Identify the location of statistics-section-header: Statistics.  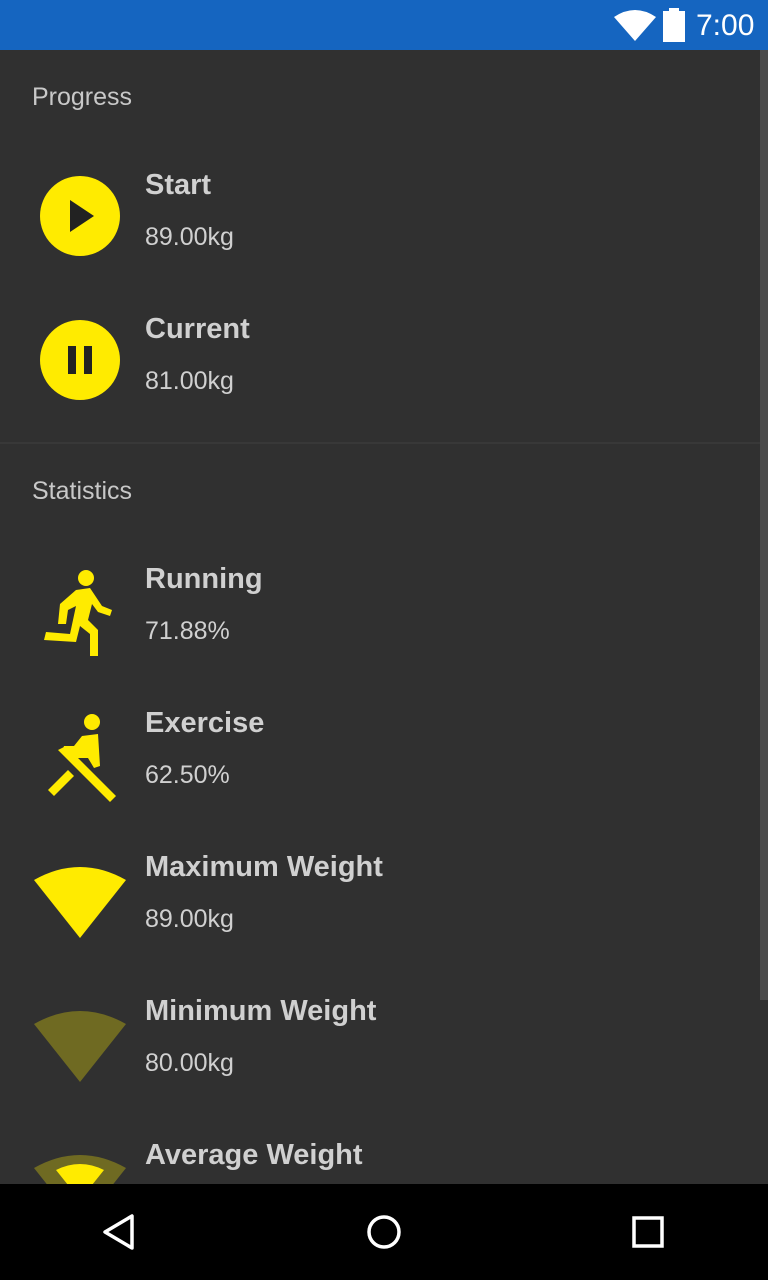
(82, 491).